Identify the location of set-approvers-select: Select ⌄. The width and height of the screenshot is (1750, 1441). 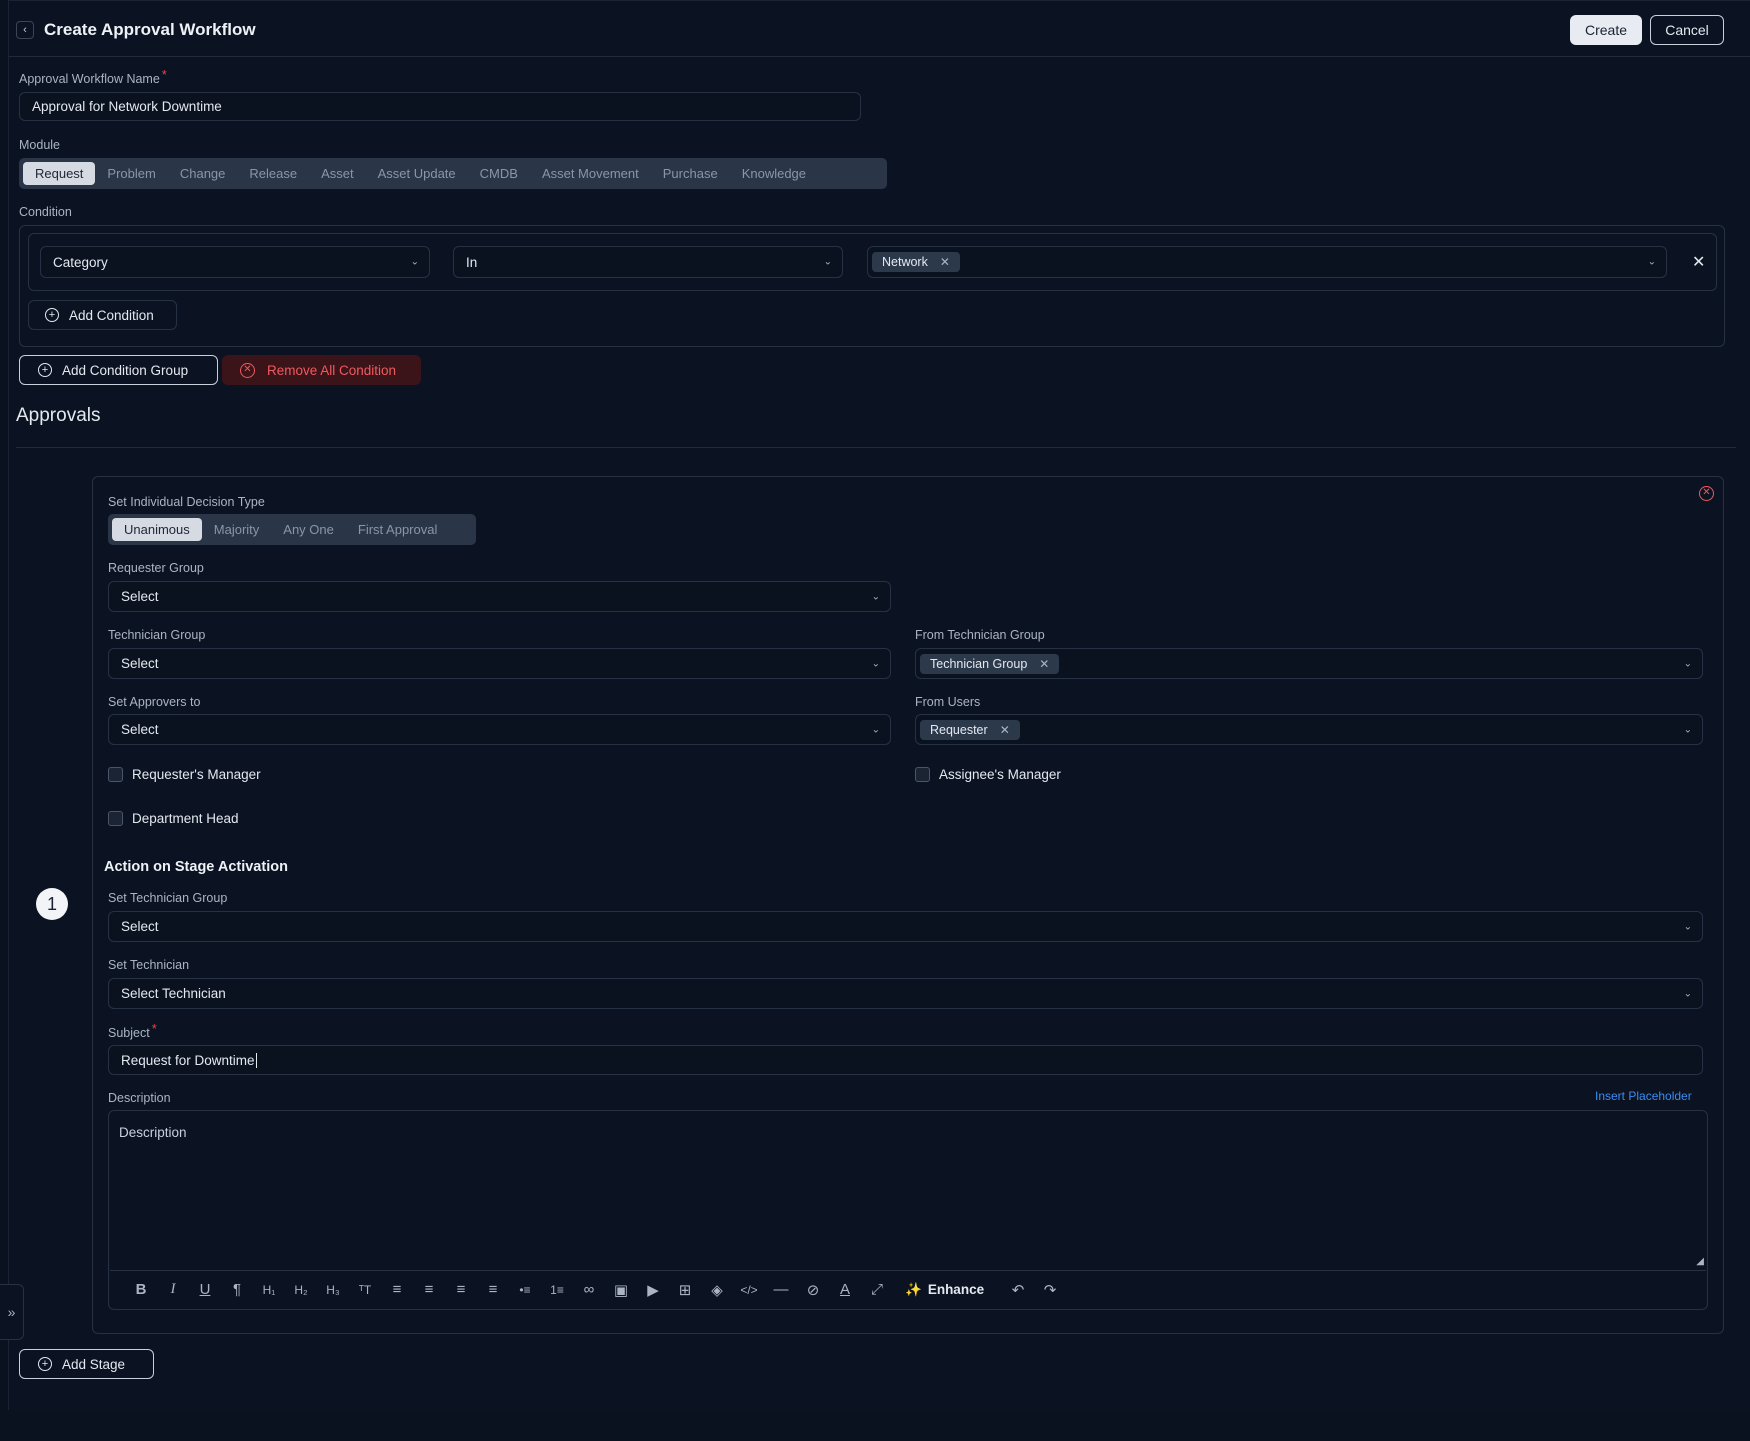
(499, 729).